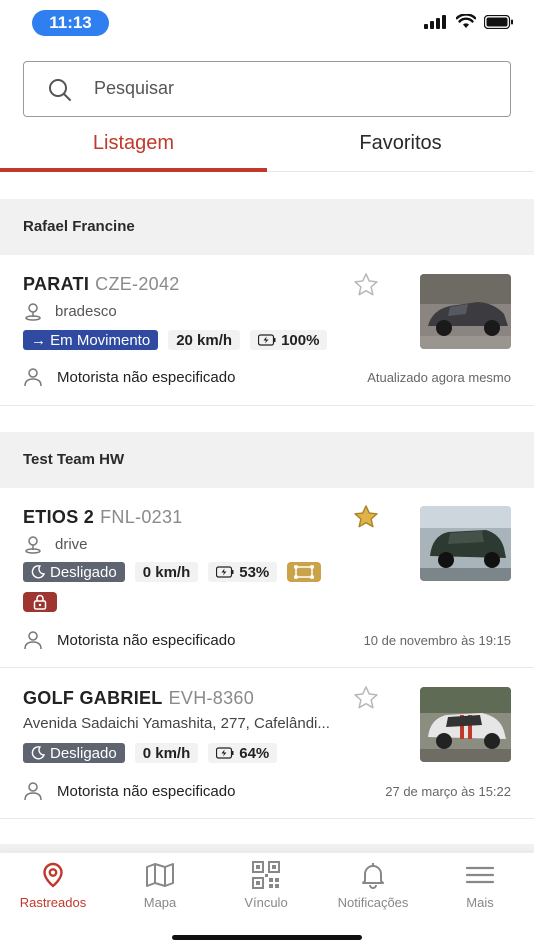  I want to click on cellular-signal-icon, so click(435, 21).